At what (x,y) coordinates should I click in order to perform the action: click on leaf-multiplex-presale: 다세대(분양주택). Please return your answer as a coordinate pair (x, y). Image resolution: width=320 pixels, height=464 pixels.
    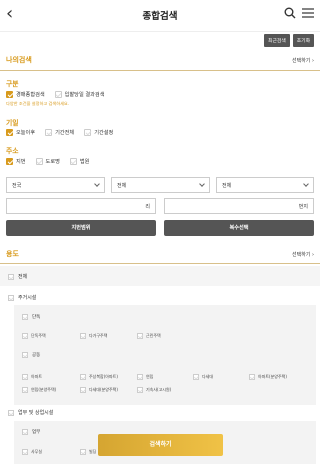
    Looking at the image, I should click on (99, 390).